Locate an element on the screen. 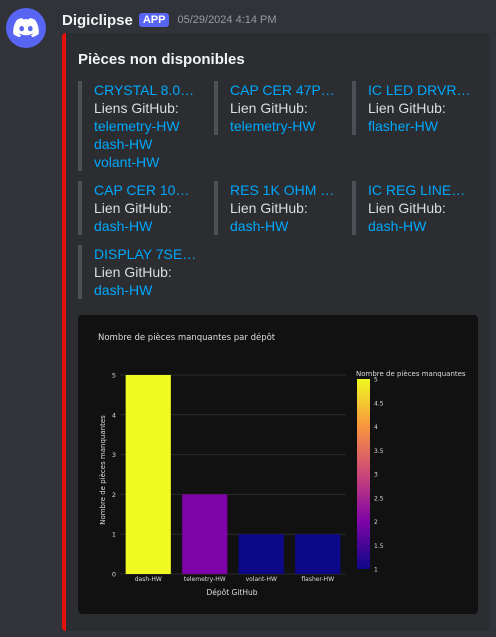 This screenshot has width=496, height=637. colorbar-tick-label: 3 is located at coordinates (376, 475).